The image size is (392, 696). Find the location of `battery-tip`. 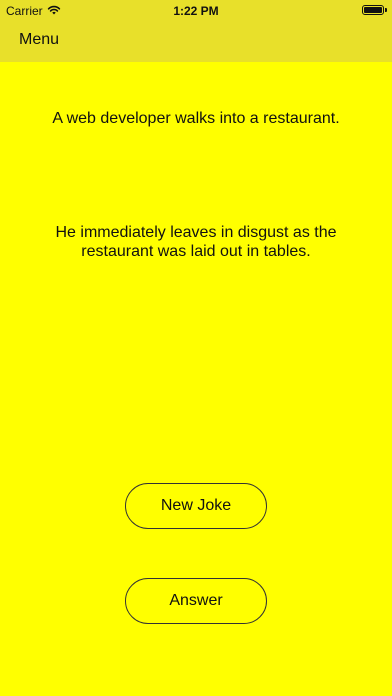

battery-tip is located at coordinates (386, 10).